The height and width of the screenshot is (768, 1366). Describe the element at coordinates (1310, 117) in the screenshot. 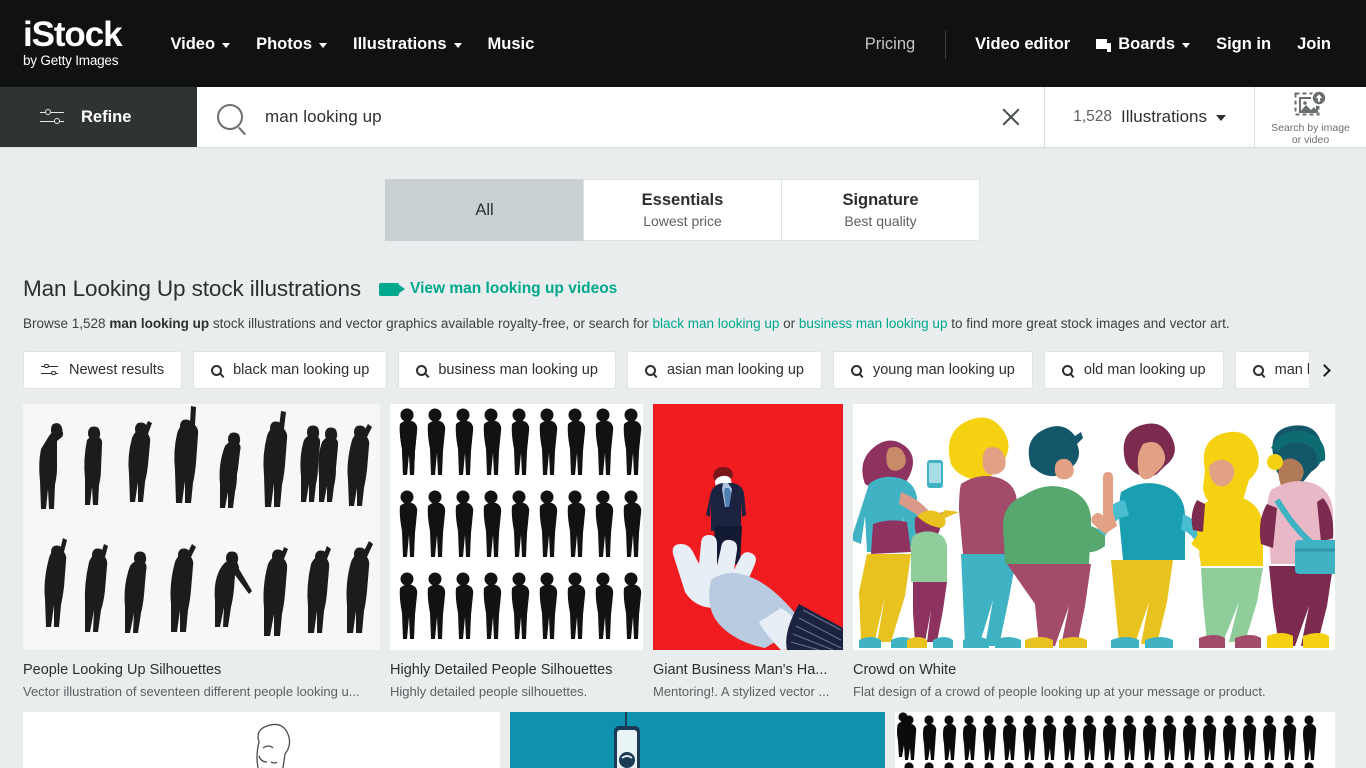

I see `search-by-image-button: Search by image or video` at that location.